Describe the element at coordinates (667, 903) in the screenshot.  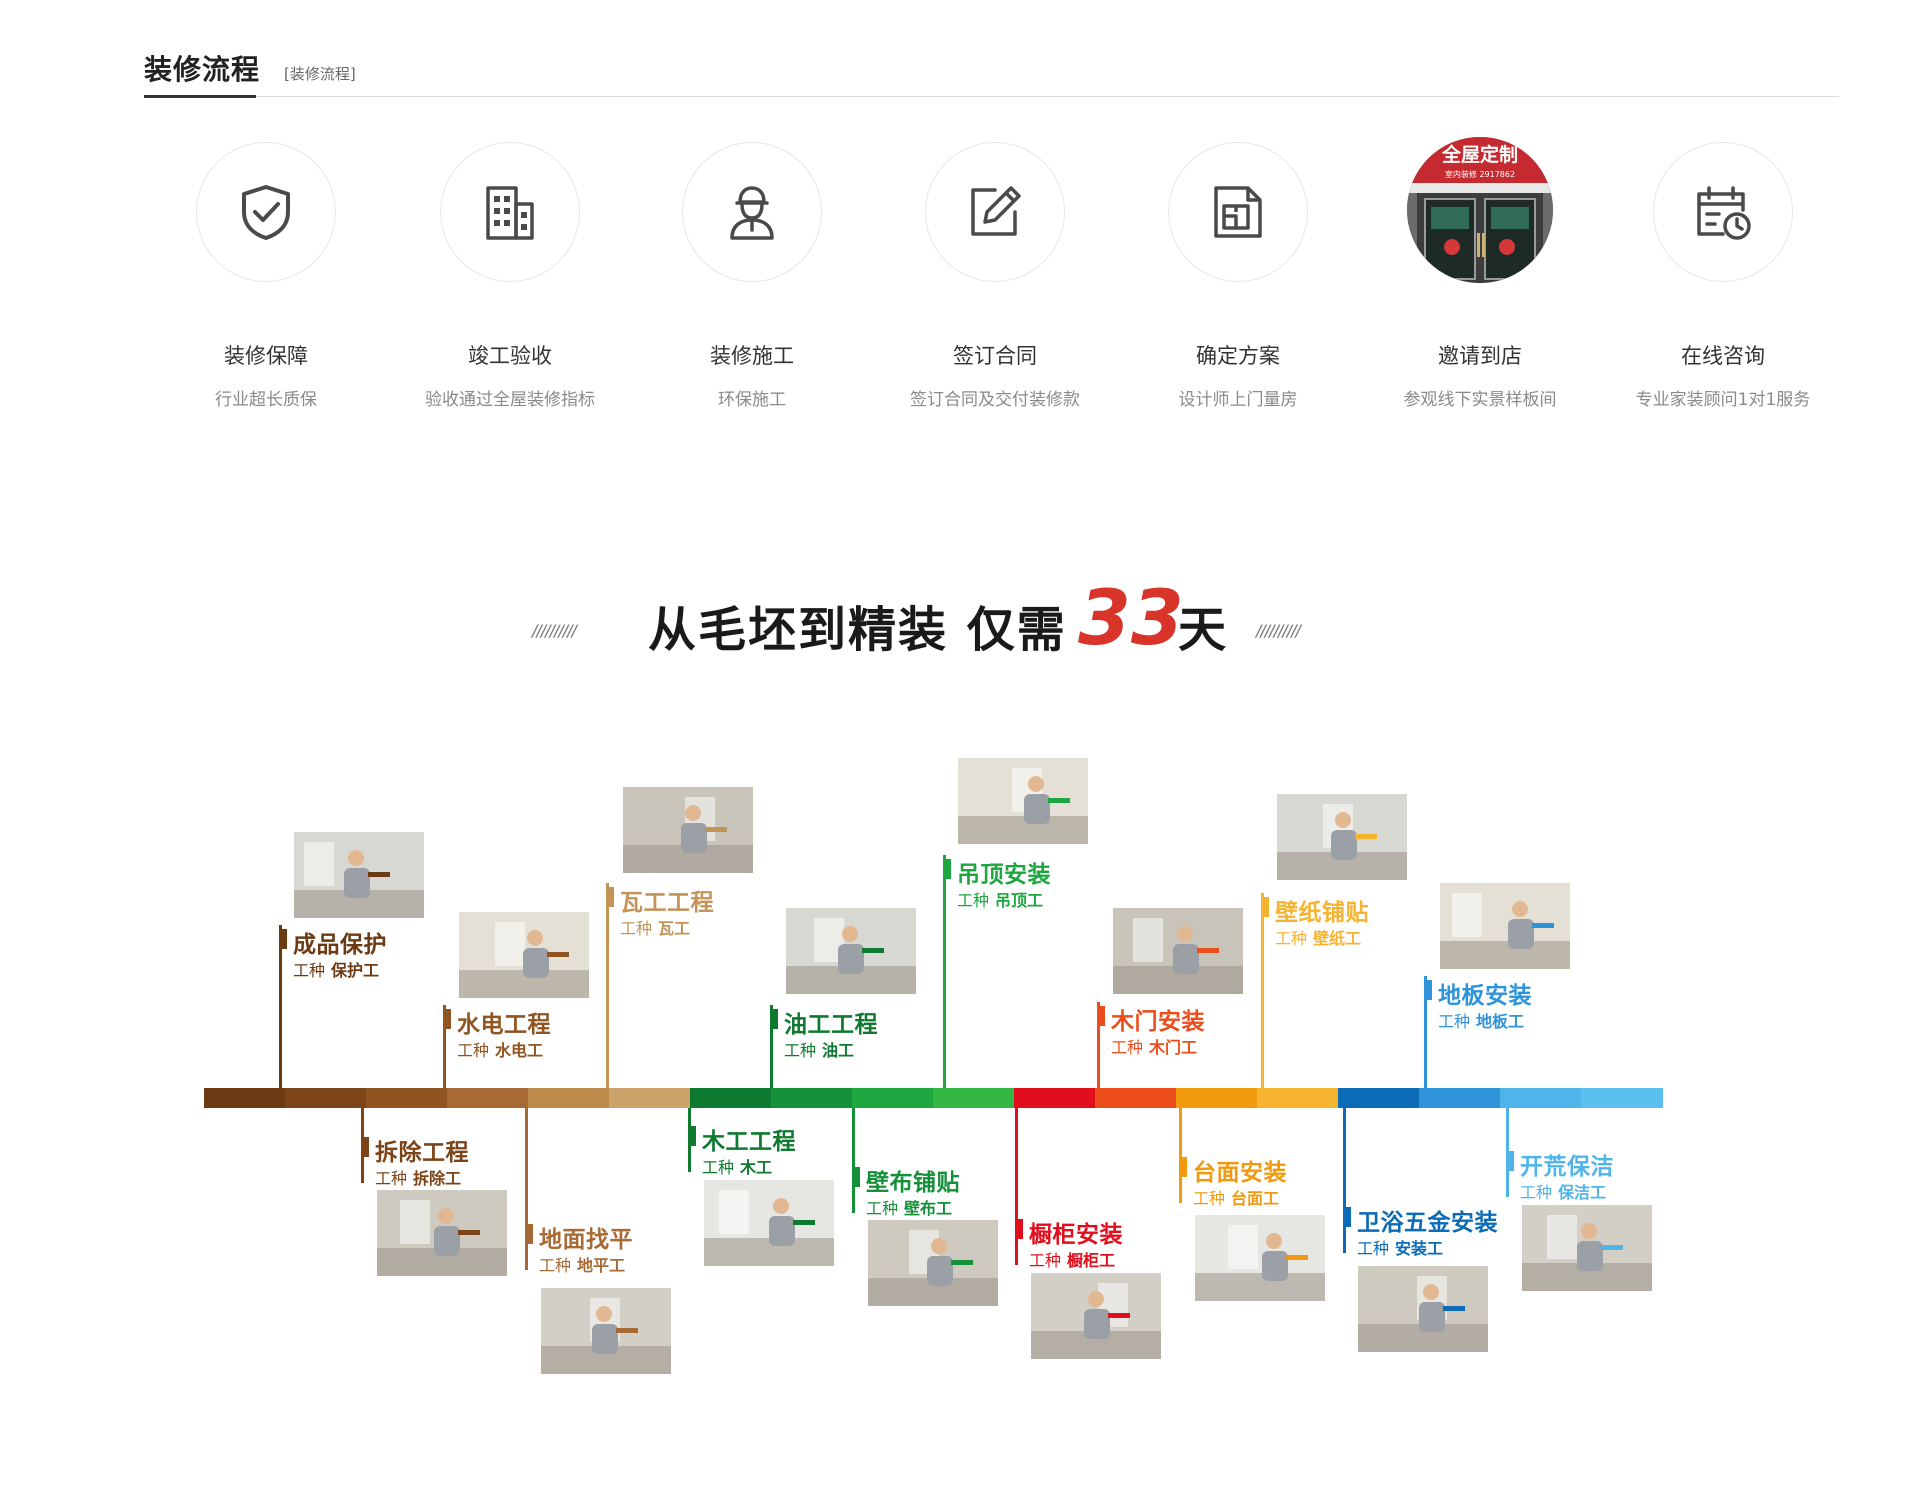
I see `stage-name: 瓦工工程` at that location.